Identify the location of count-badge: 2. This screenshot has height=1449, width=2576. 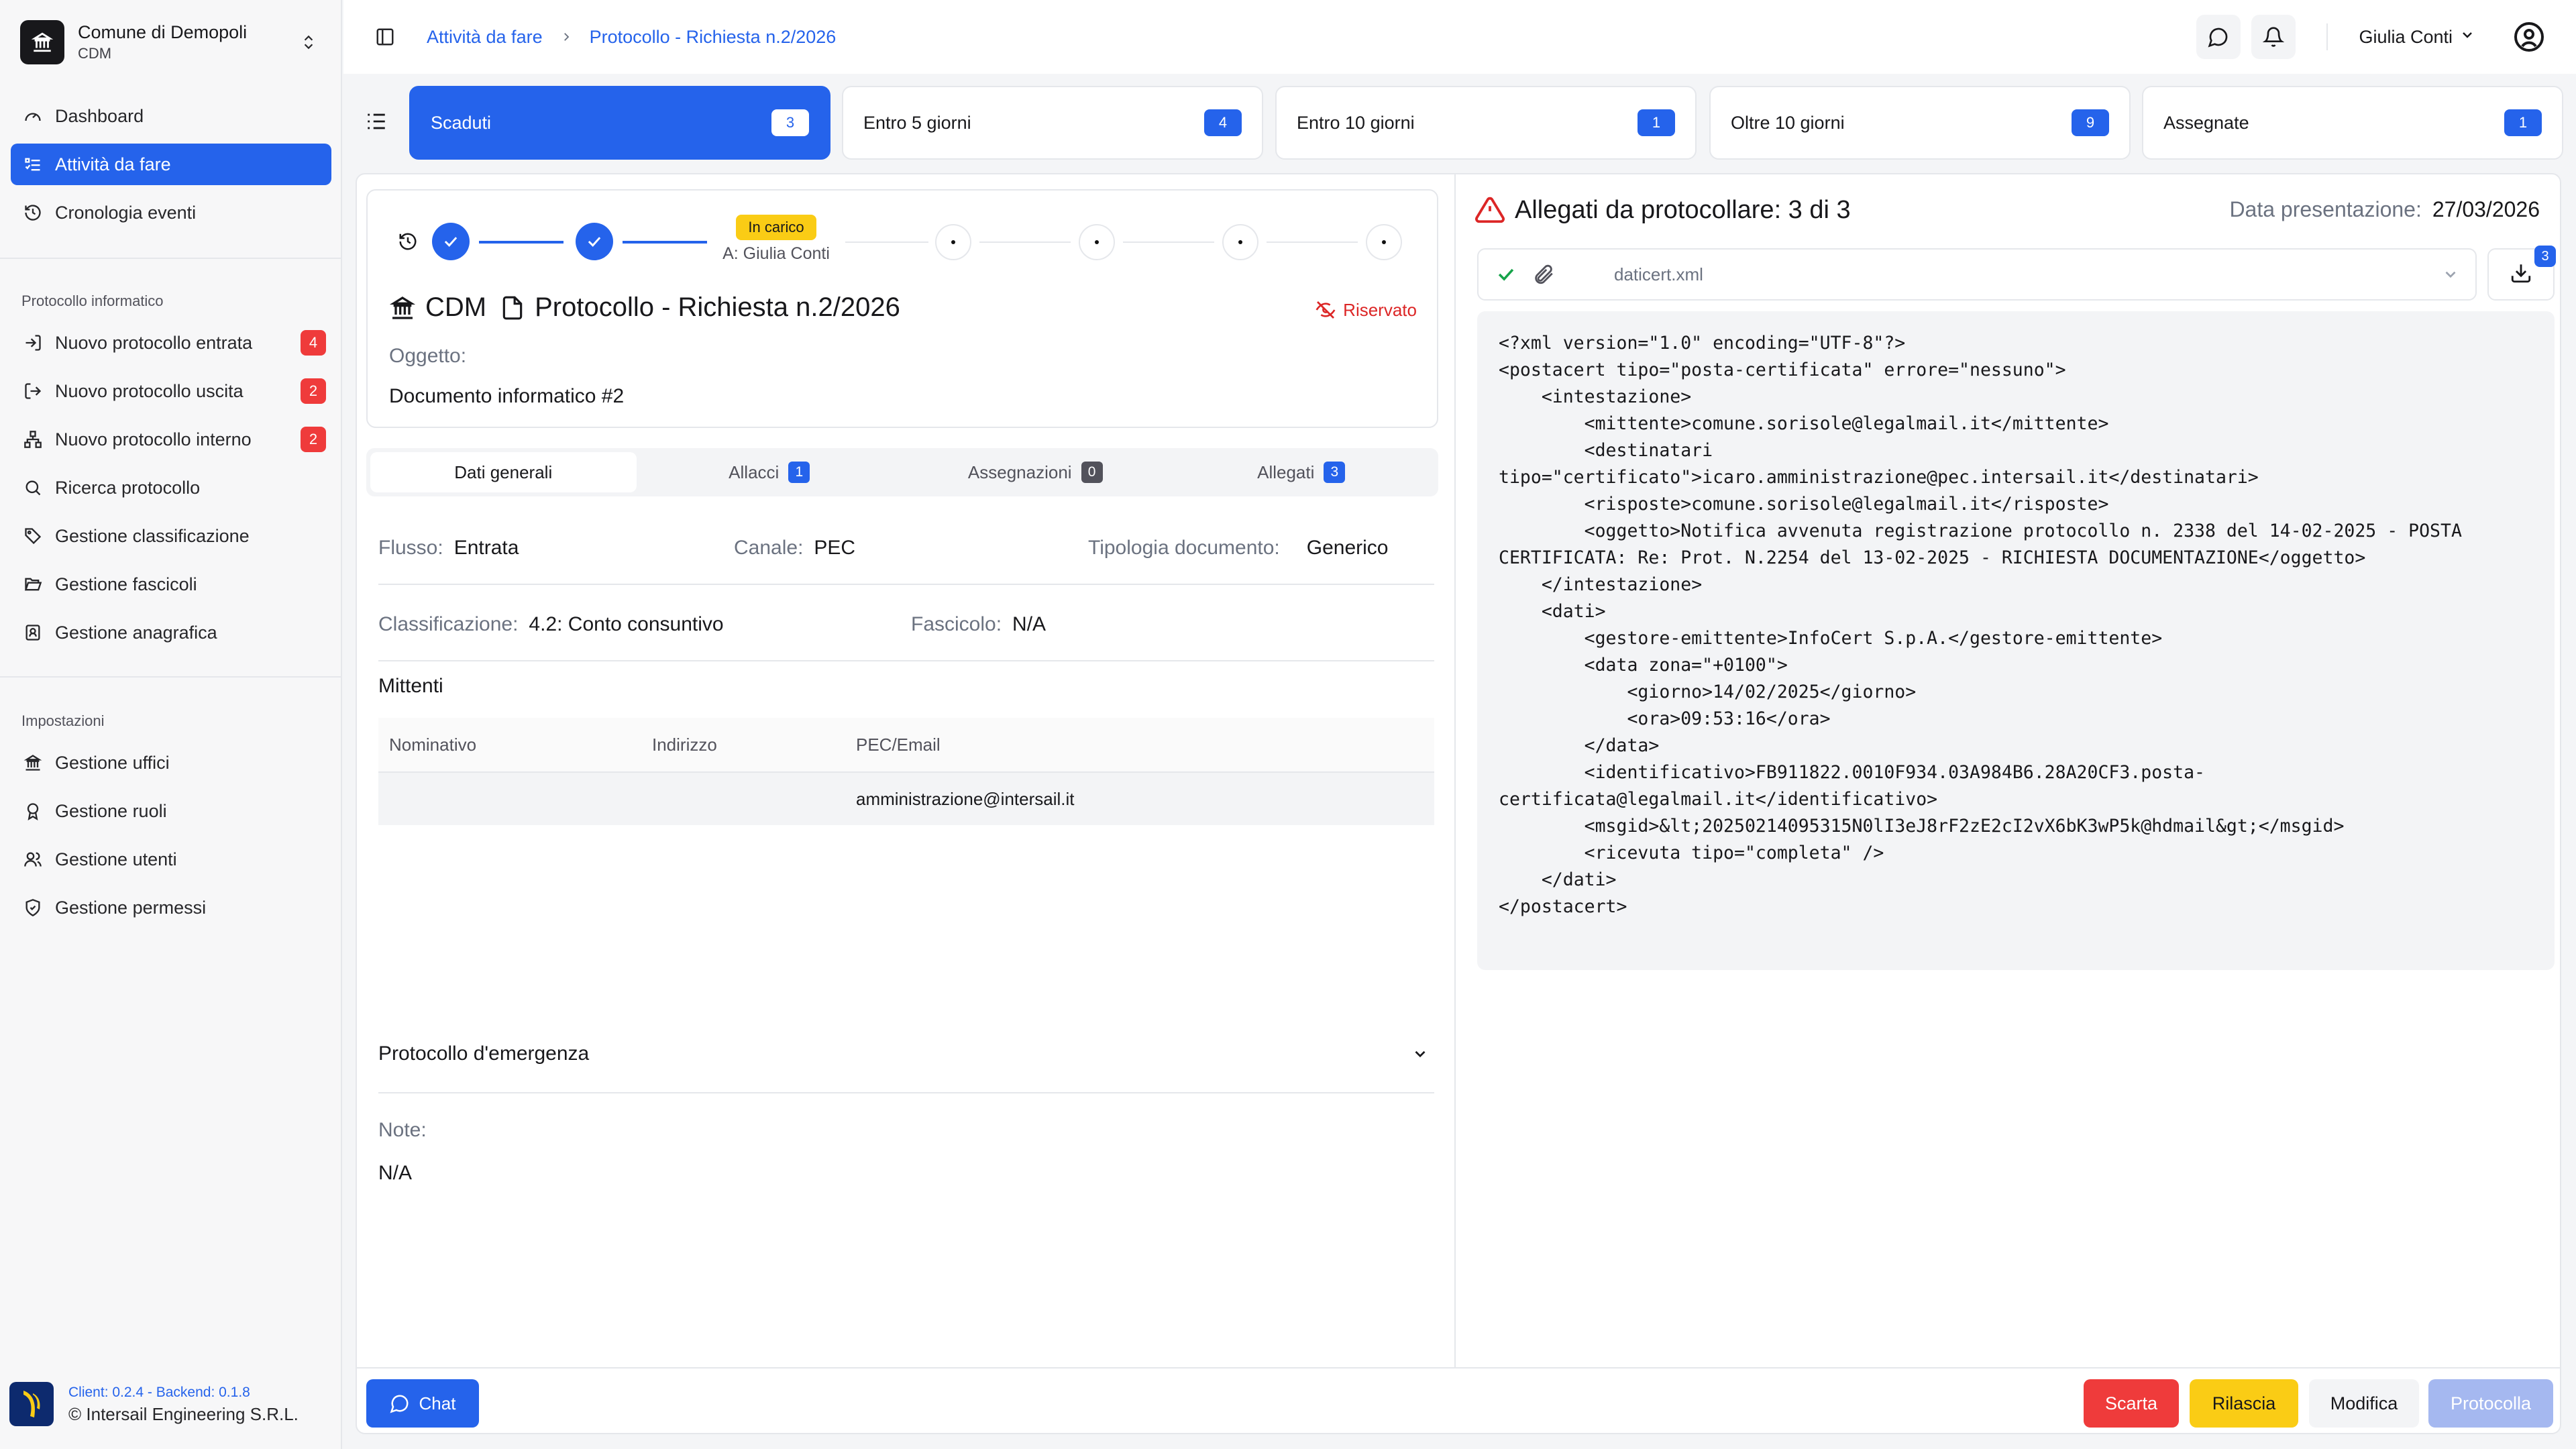
(313, 439).